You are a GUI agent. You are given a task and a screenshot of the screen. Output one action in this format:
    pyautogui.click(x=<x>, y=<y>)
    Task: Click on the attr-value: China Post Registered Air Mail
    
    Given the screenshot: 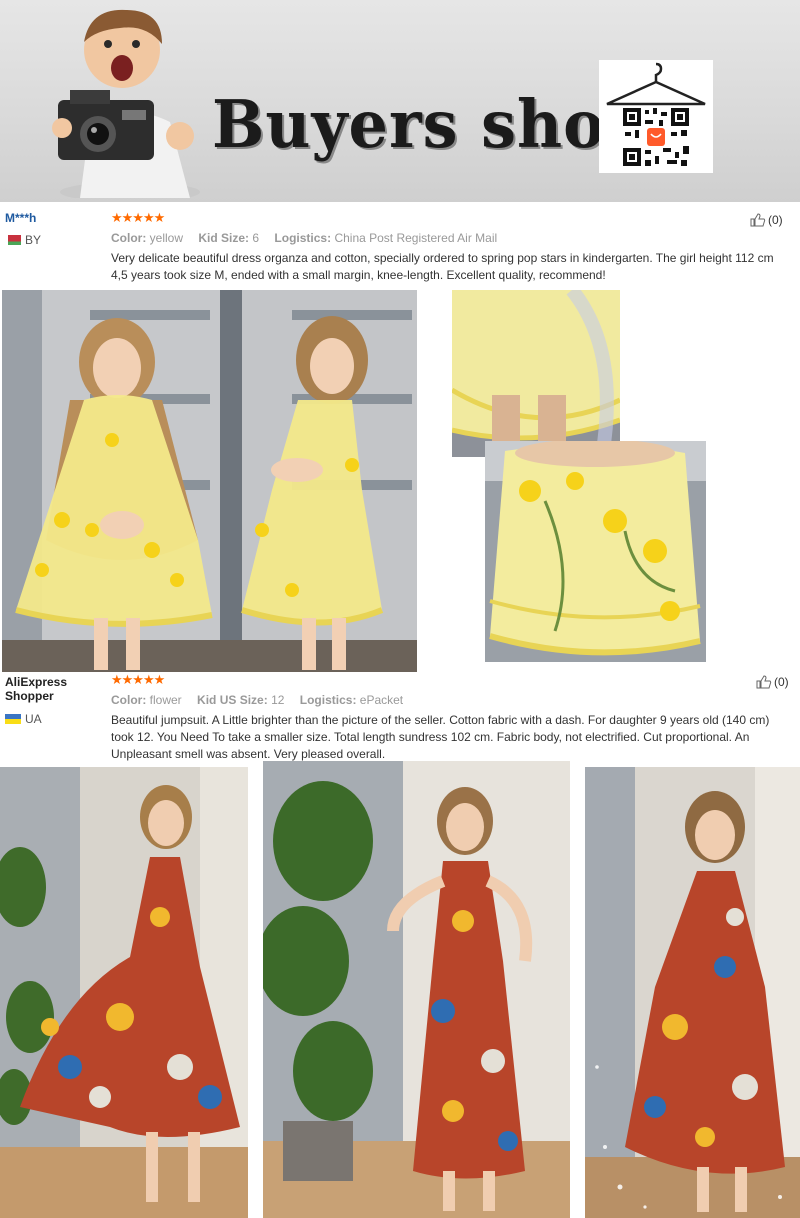 What is the action you would take?
    pyautogui.click(x=416, y=238)
    